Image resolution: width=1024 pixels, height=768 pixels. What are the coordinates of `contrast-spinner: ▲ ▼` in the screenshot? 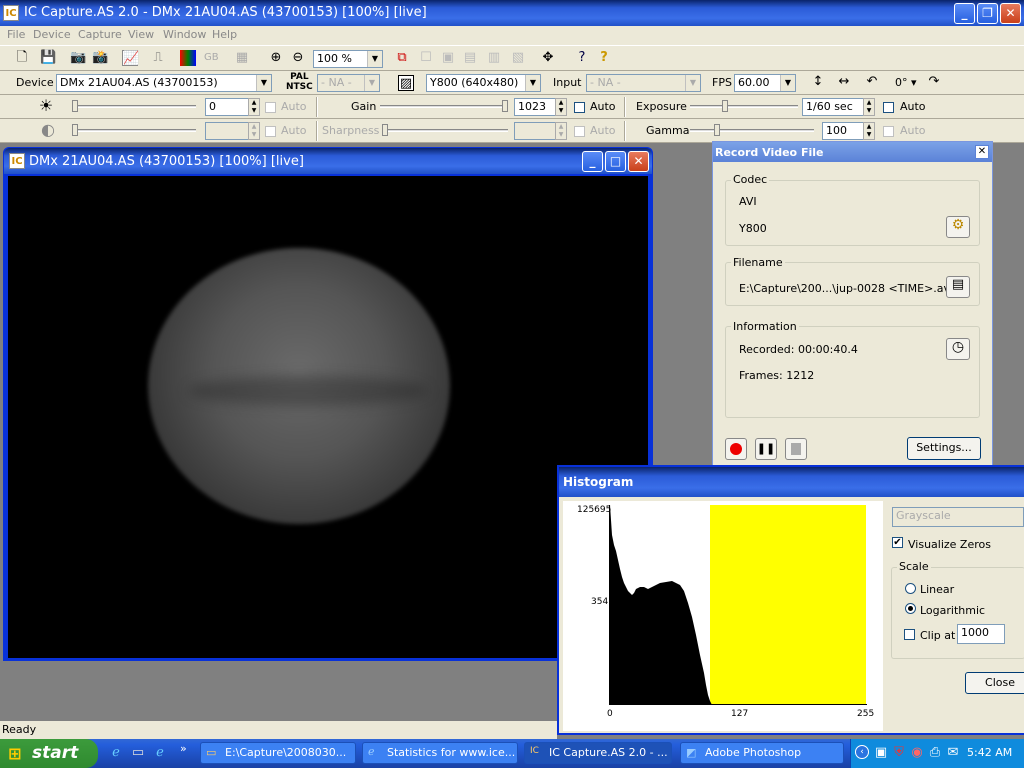 It's located at (254, 131).